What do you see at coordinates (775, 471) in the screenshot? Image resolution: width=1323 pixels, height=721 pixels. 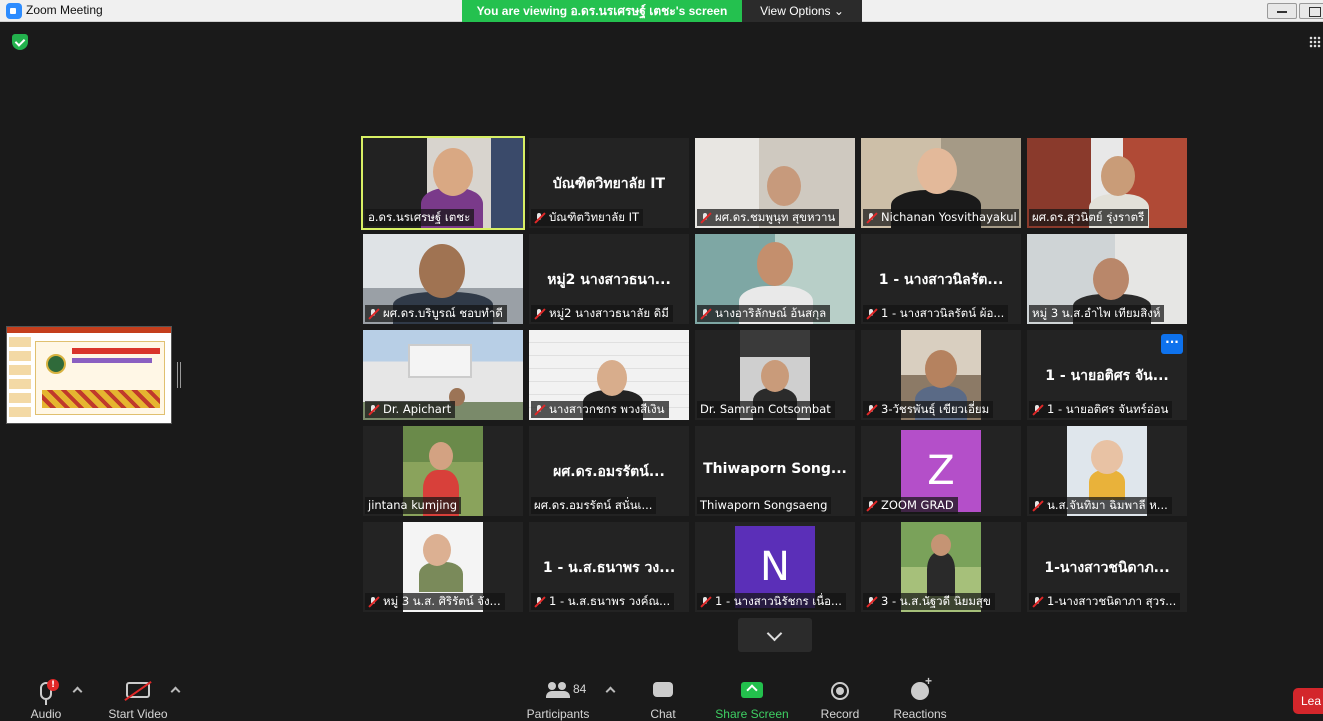 I see `video-tile: Thiwaporn Song... Thiwaporn Songsaeng` at bounding box center [775, 471].